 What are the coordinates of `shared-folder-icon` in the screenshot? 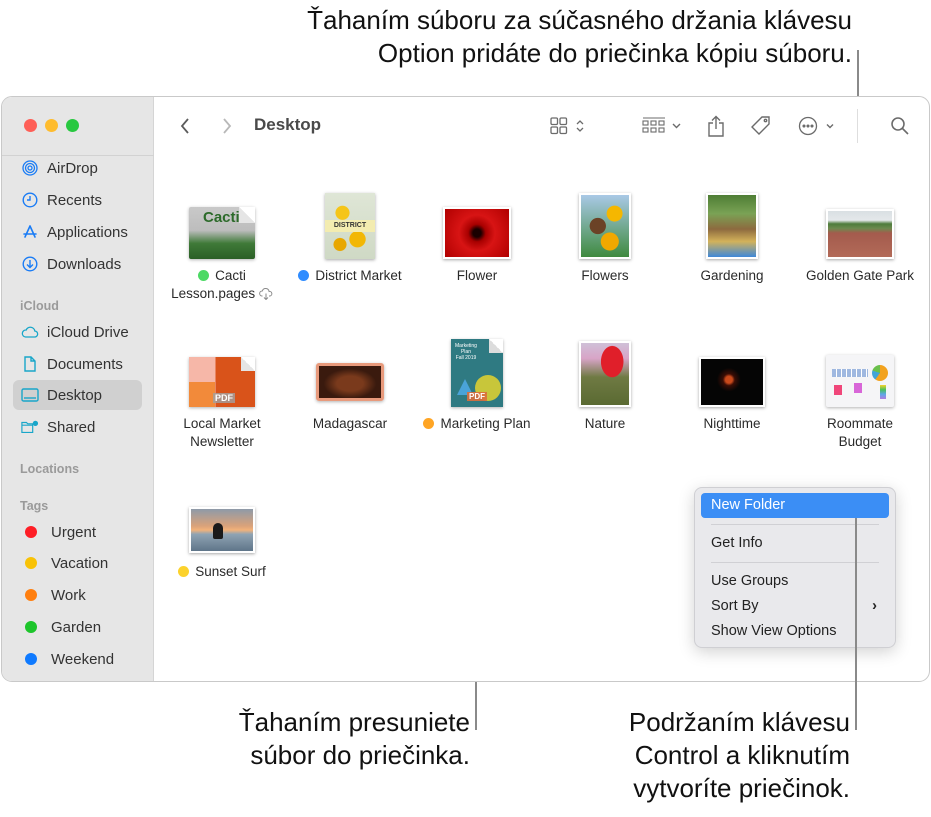 It's located at (30, 427).